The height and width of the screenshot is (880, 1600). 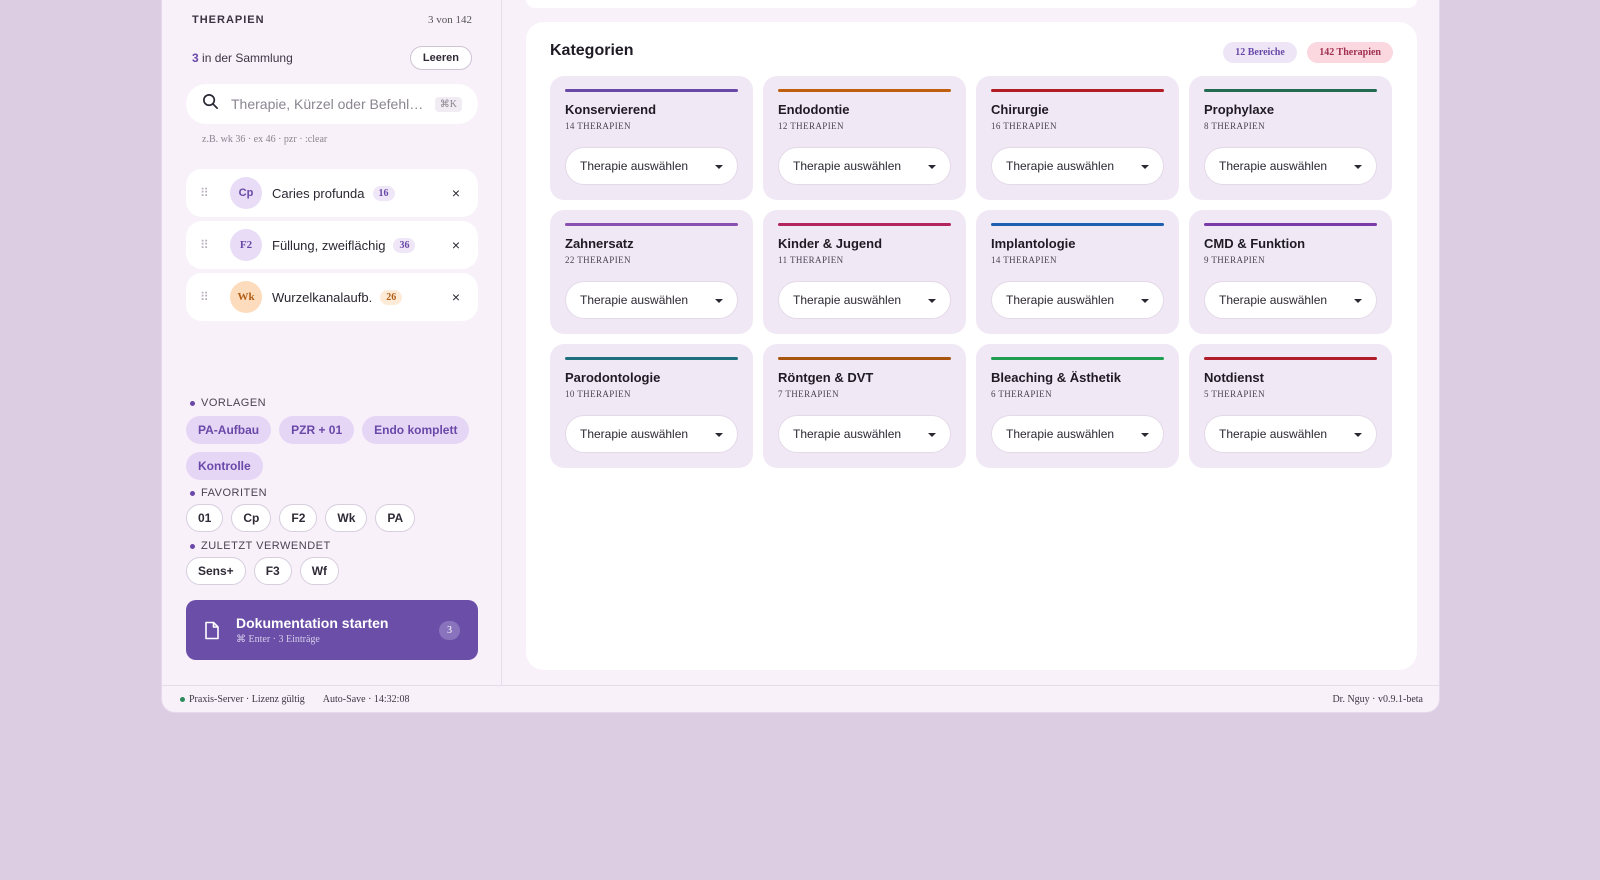 I want to click on selected-item-code: 36, so click(x=404, y=245).